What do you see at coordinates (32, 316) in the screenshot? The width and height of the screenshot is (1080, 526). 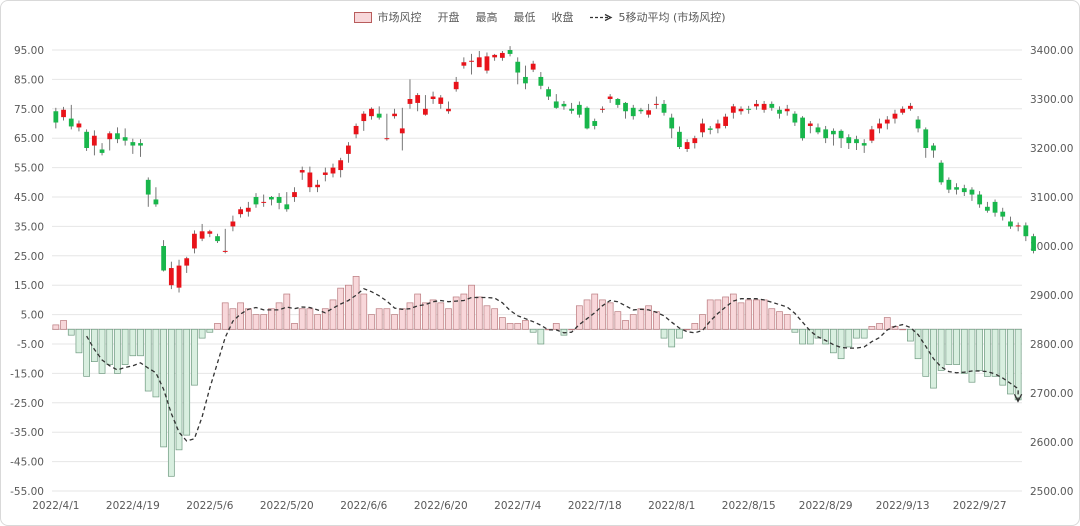 I see `left-tick-label: 5.00` at bounding box center [32, 316].